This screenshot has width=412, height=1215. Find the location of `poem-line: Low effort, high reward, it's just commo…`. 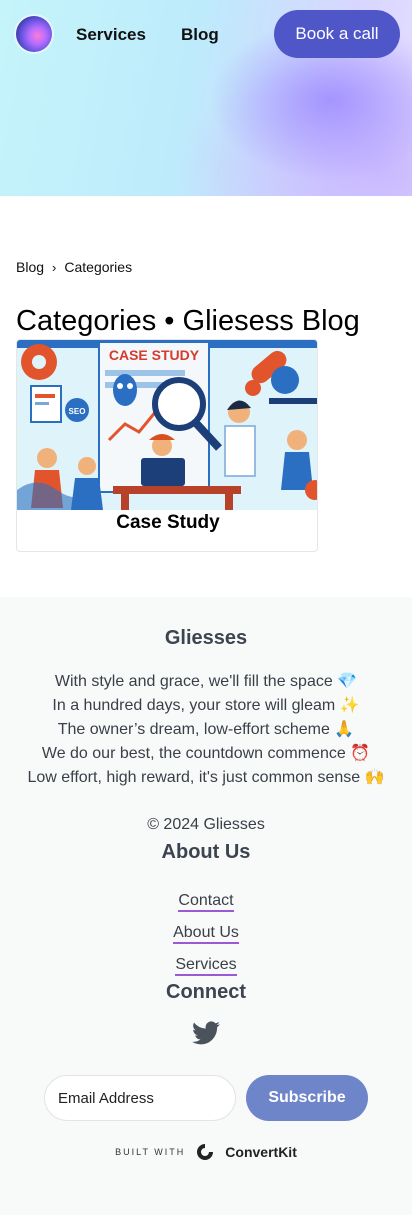

poem-line: Low effort, high reward, it's just commo… is located at coordinates (206, 777).